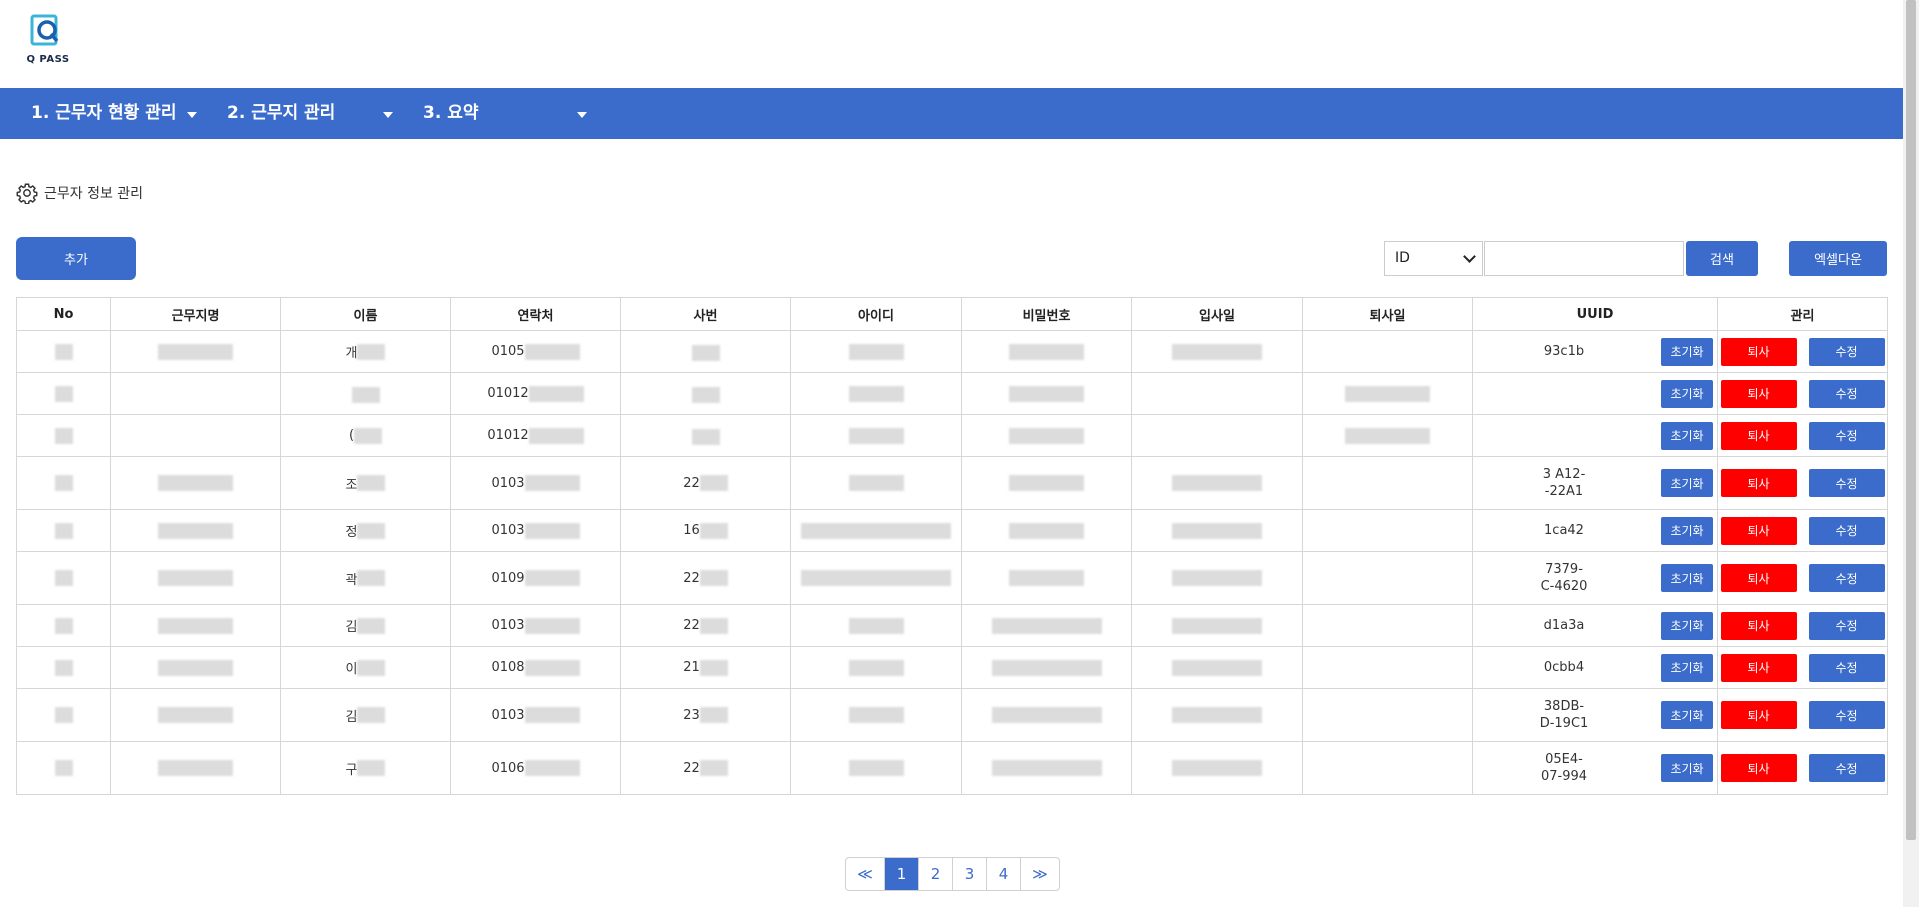  Describe the element at coordinates (901, 874) in the screenshot. I see `pagination-page-1: 1` at that location.